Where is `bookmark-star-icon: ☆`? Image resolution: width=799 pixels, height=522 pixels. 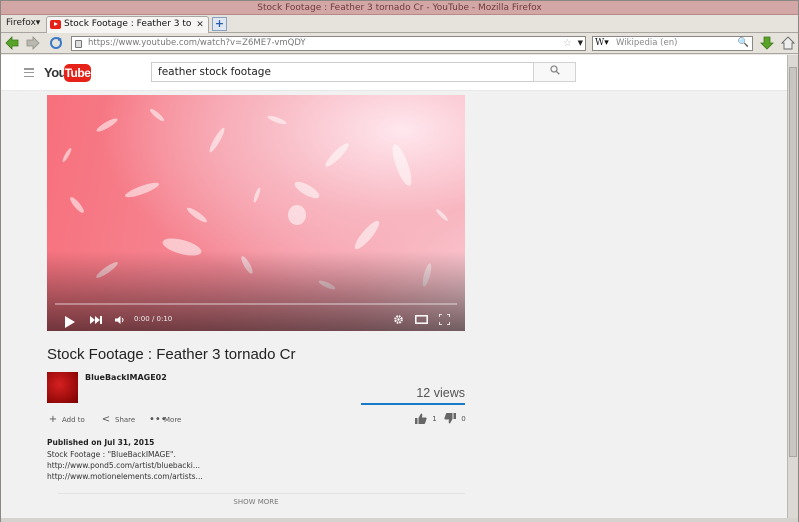
bookmark-star-icon: ☆ is located at coordinates (567, 43).